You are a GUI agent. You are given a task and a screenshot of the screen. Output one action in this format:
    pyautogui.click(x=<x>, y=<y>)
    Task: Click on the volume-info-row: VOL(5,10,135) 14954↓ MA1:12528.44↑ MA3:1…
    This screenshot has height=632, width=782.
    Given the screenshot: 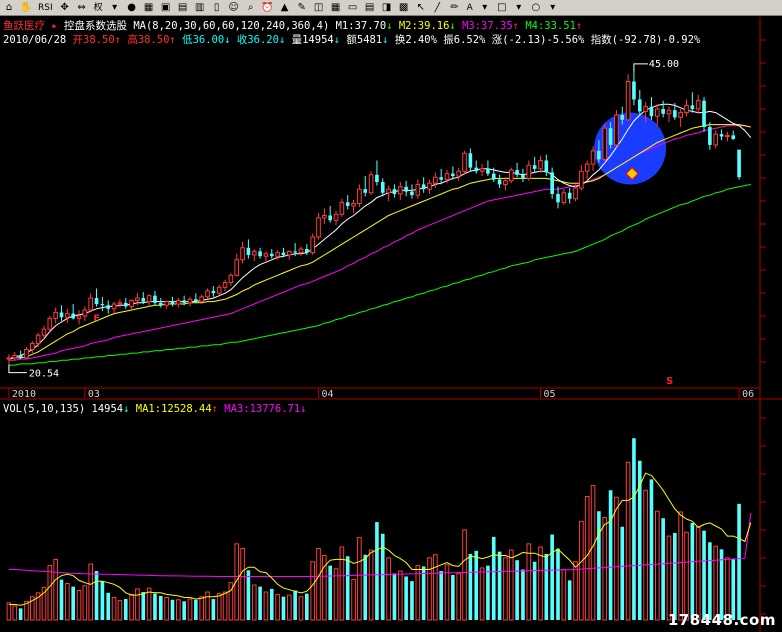 What is the action you would take?
    pyautogui.click(x=154, y=409)
    